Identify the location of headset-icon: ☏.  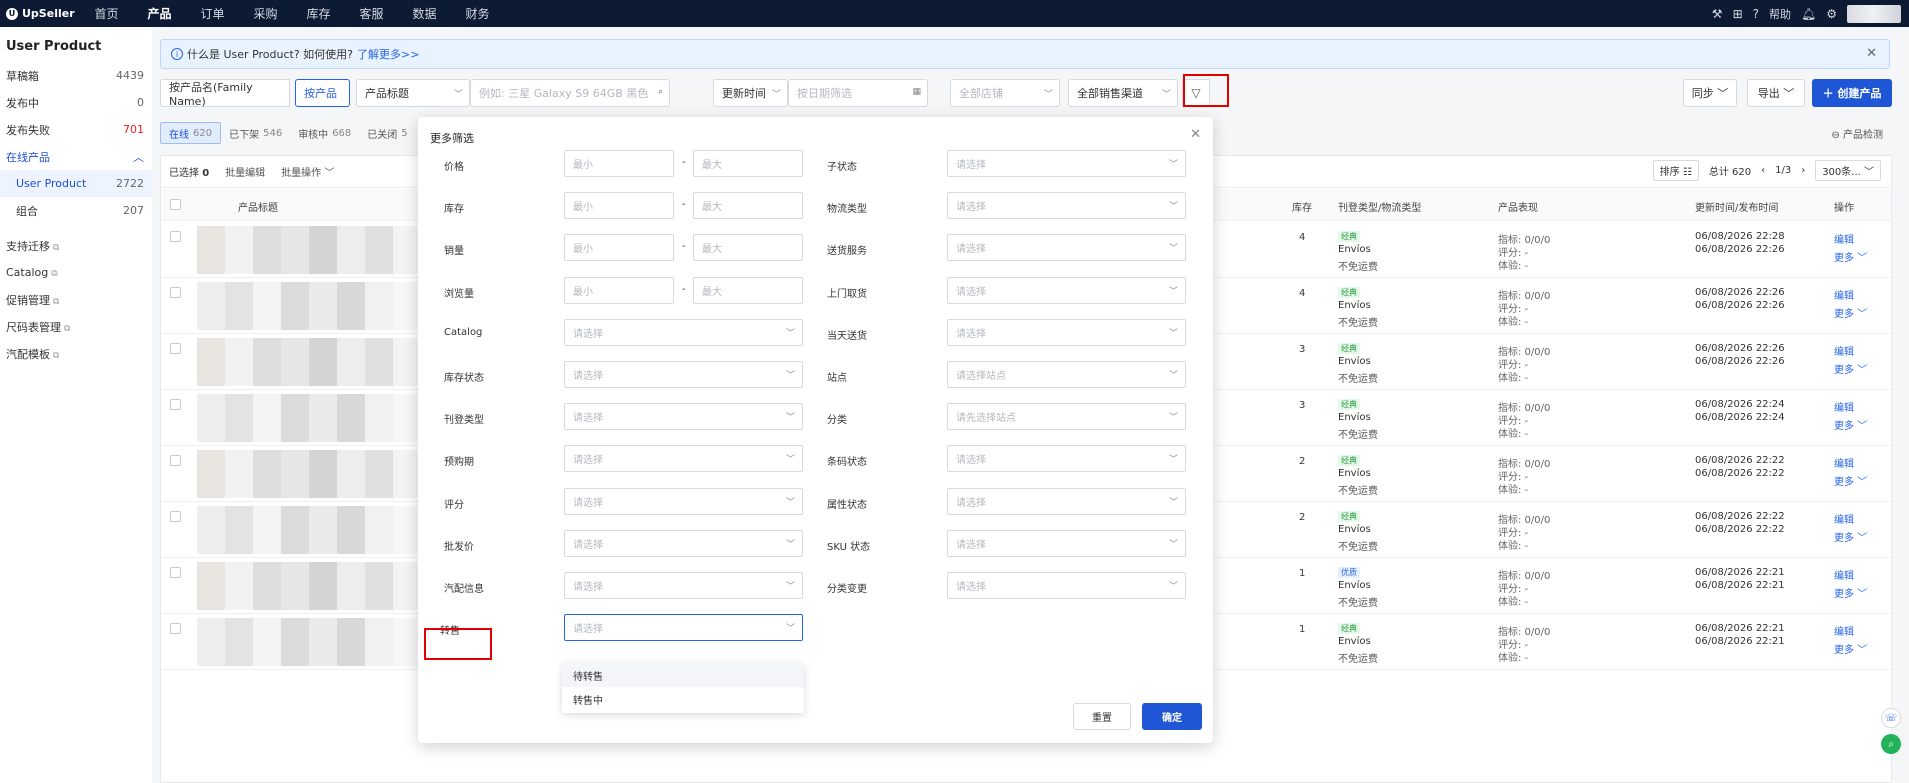
(1891, 718).